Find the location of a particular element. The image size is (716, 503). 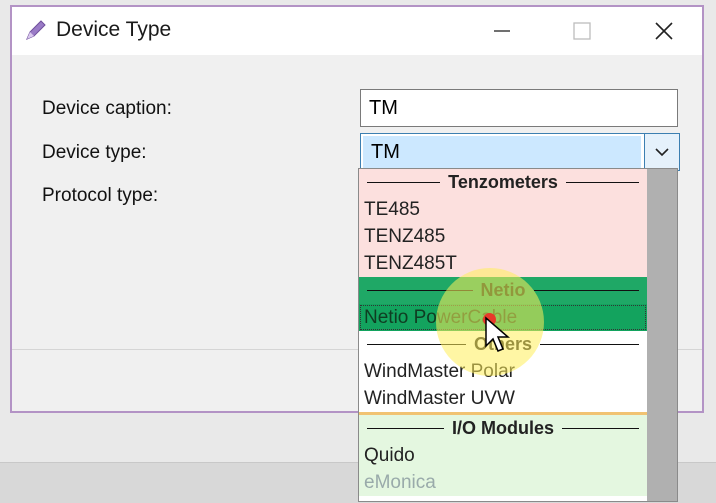

dropdown-toggle-button is located at coordinates (661, 152).